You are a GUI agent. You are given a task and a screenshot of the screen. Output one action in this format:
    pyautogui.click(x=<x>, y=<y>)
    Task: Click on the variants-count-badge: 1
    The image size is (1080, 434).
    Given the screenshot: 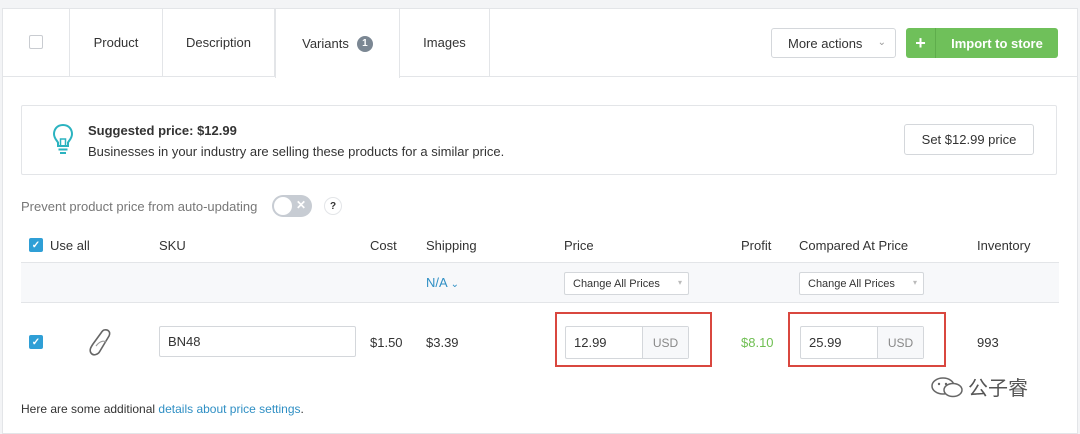 What is the action you would take?
    pyautogui.click(x=364, y=43)
    